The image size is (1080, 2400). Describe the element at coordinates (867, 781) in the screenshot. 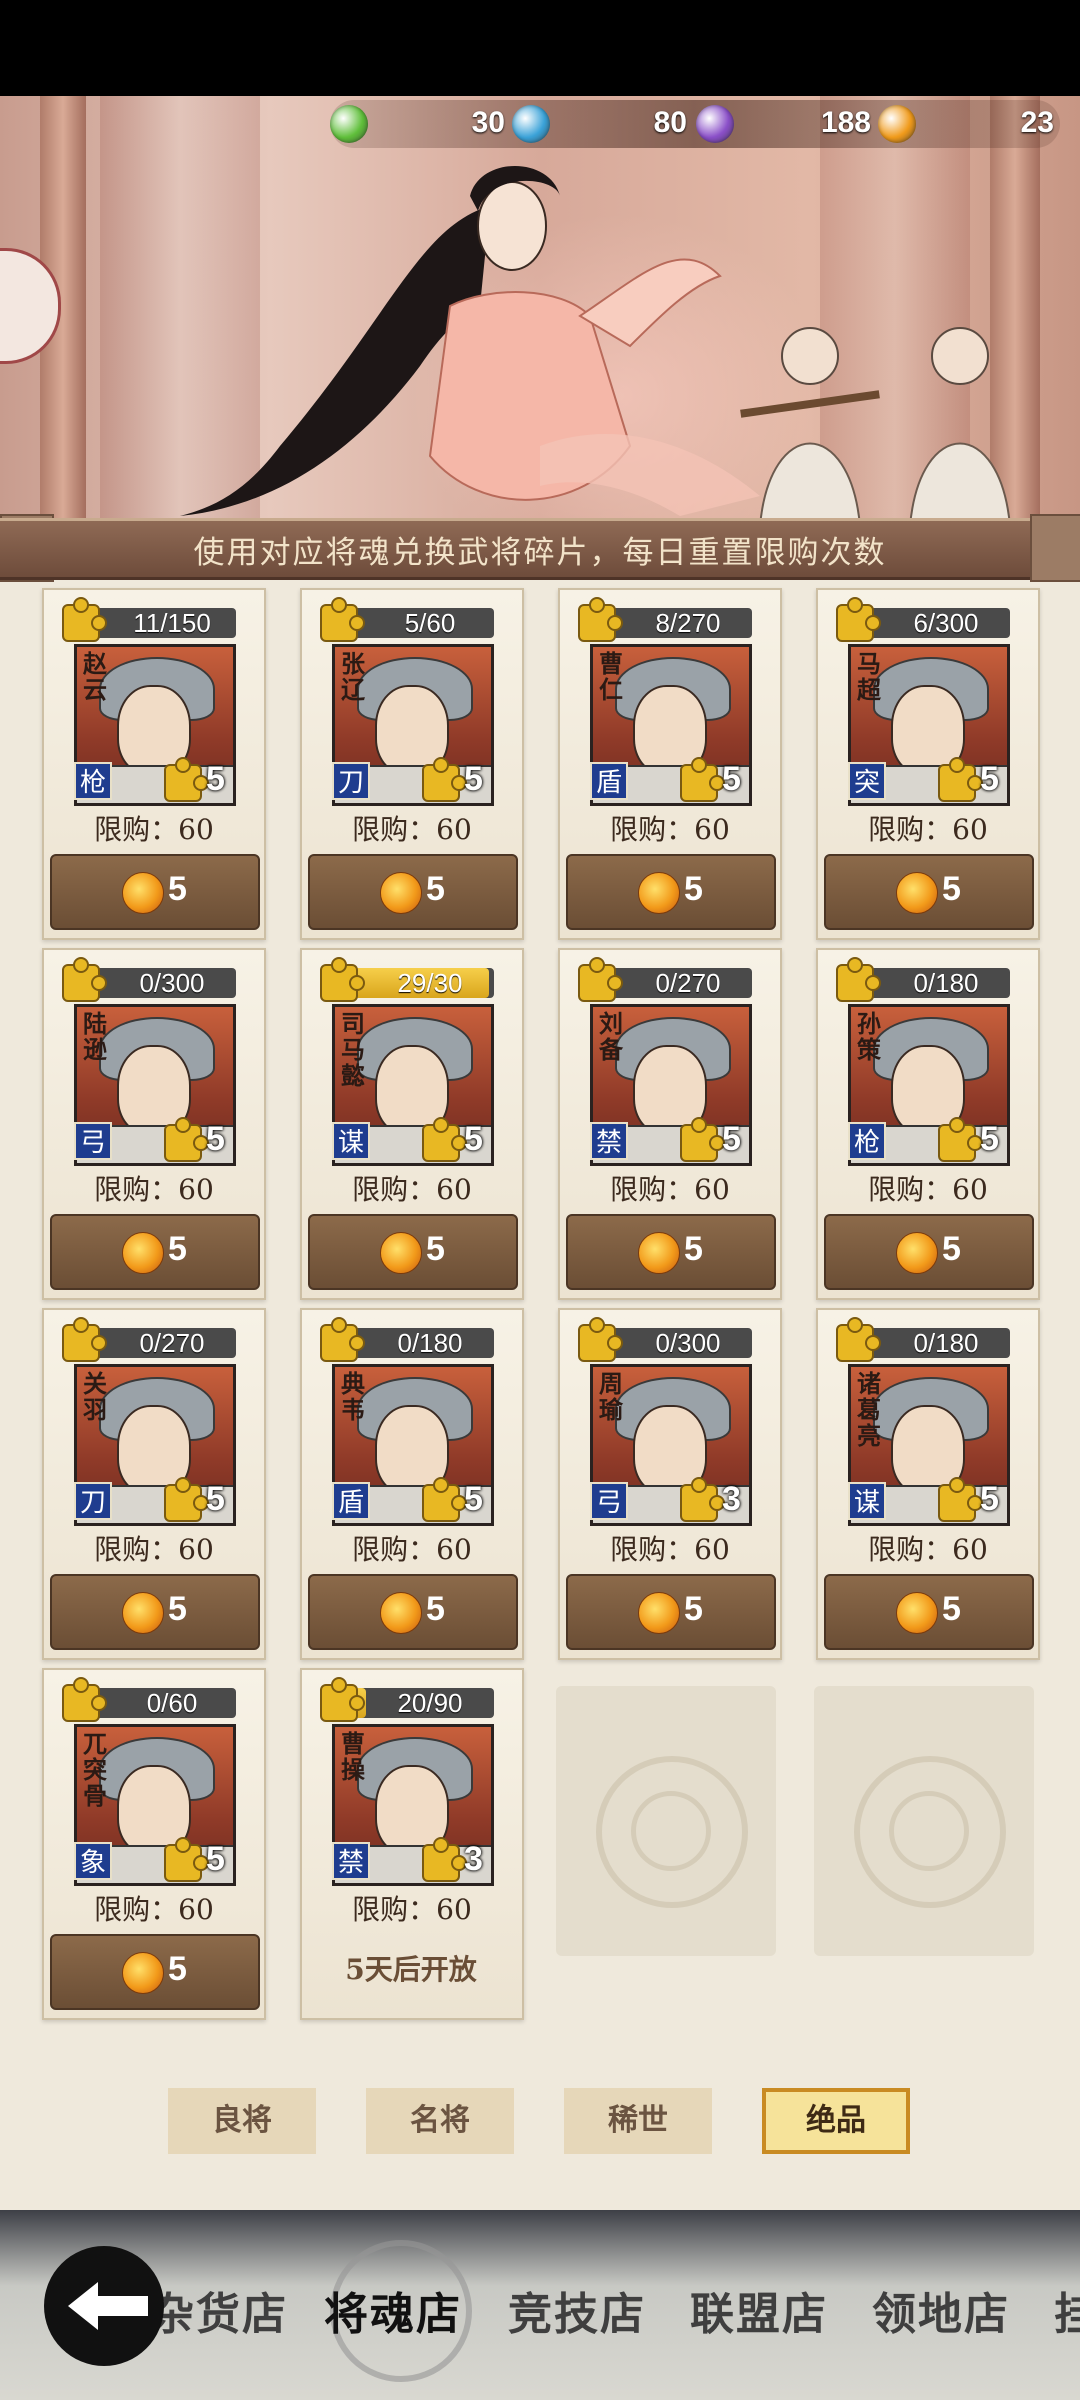

I see `hero-type-tag: 突` at that location.